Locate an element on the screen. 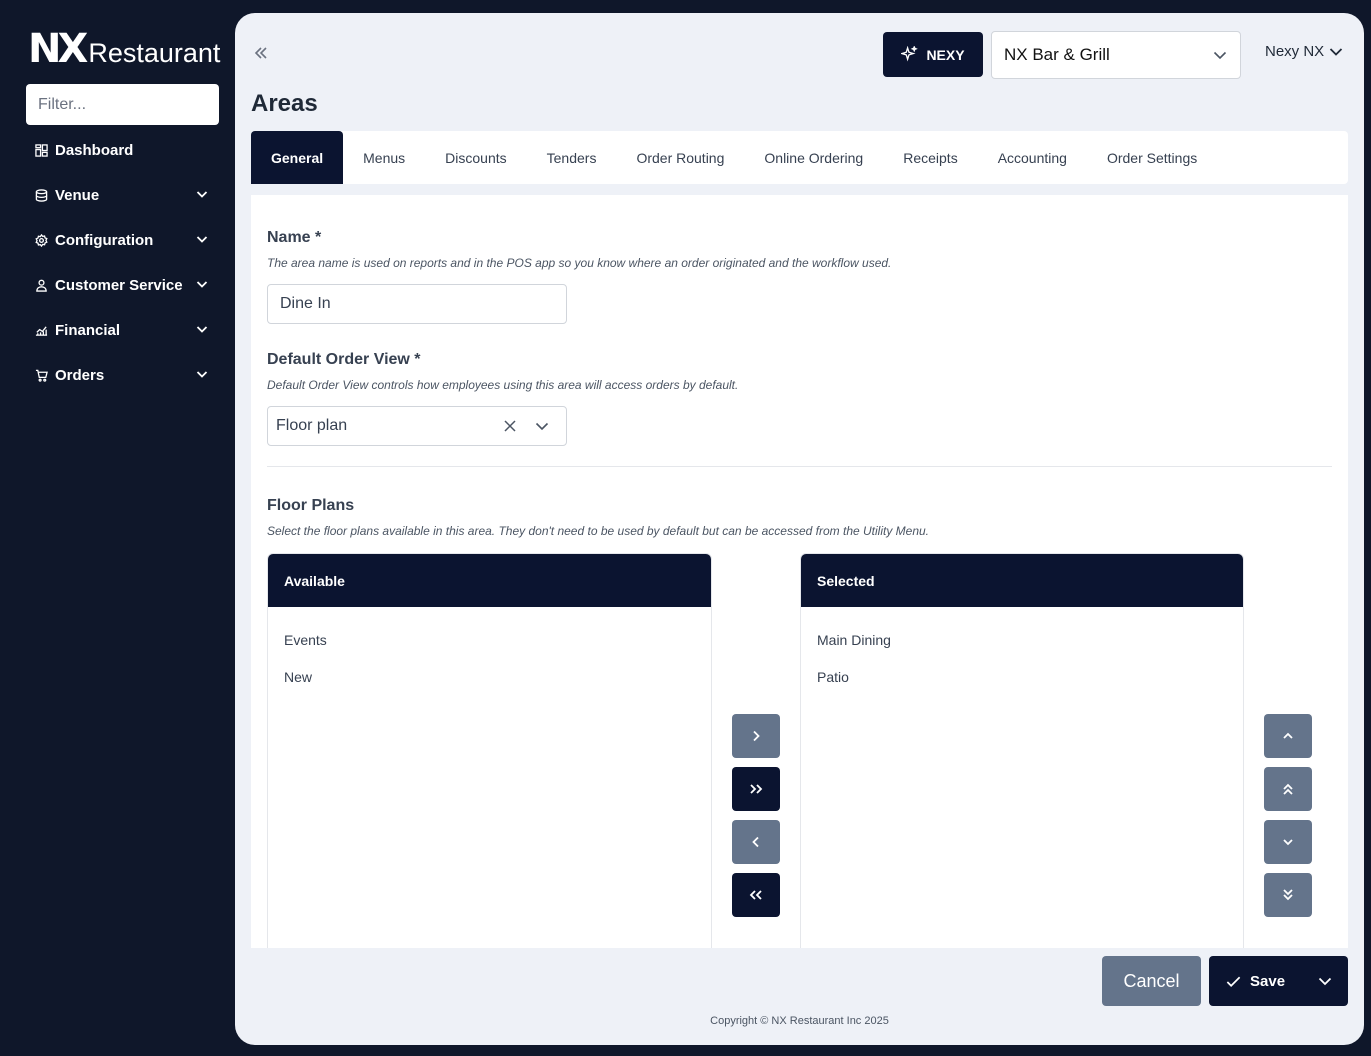 Image resolution: width=1371 pixels, height=1056 pixels. move-up-button is located at coordinates (1288, 736).